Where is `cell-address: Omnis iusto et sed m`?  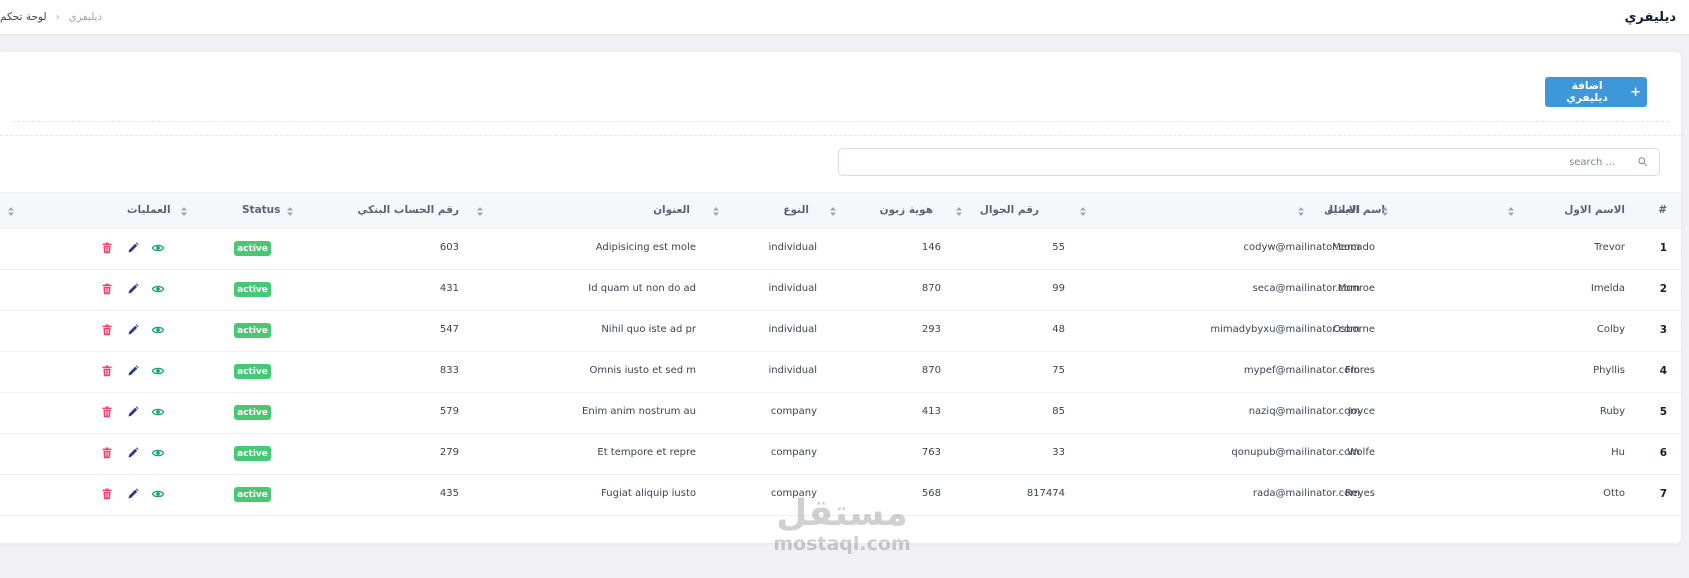
cell-address: Omnis iusto et sed m is located at coordinates (642, 370).